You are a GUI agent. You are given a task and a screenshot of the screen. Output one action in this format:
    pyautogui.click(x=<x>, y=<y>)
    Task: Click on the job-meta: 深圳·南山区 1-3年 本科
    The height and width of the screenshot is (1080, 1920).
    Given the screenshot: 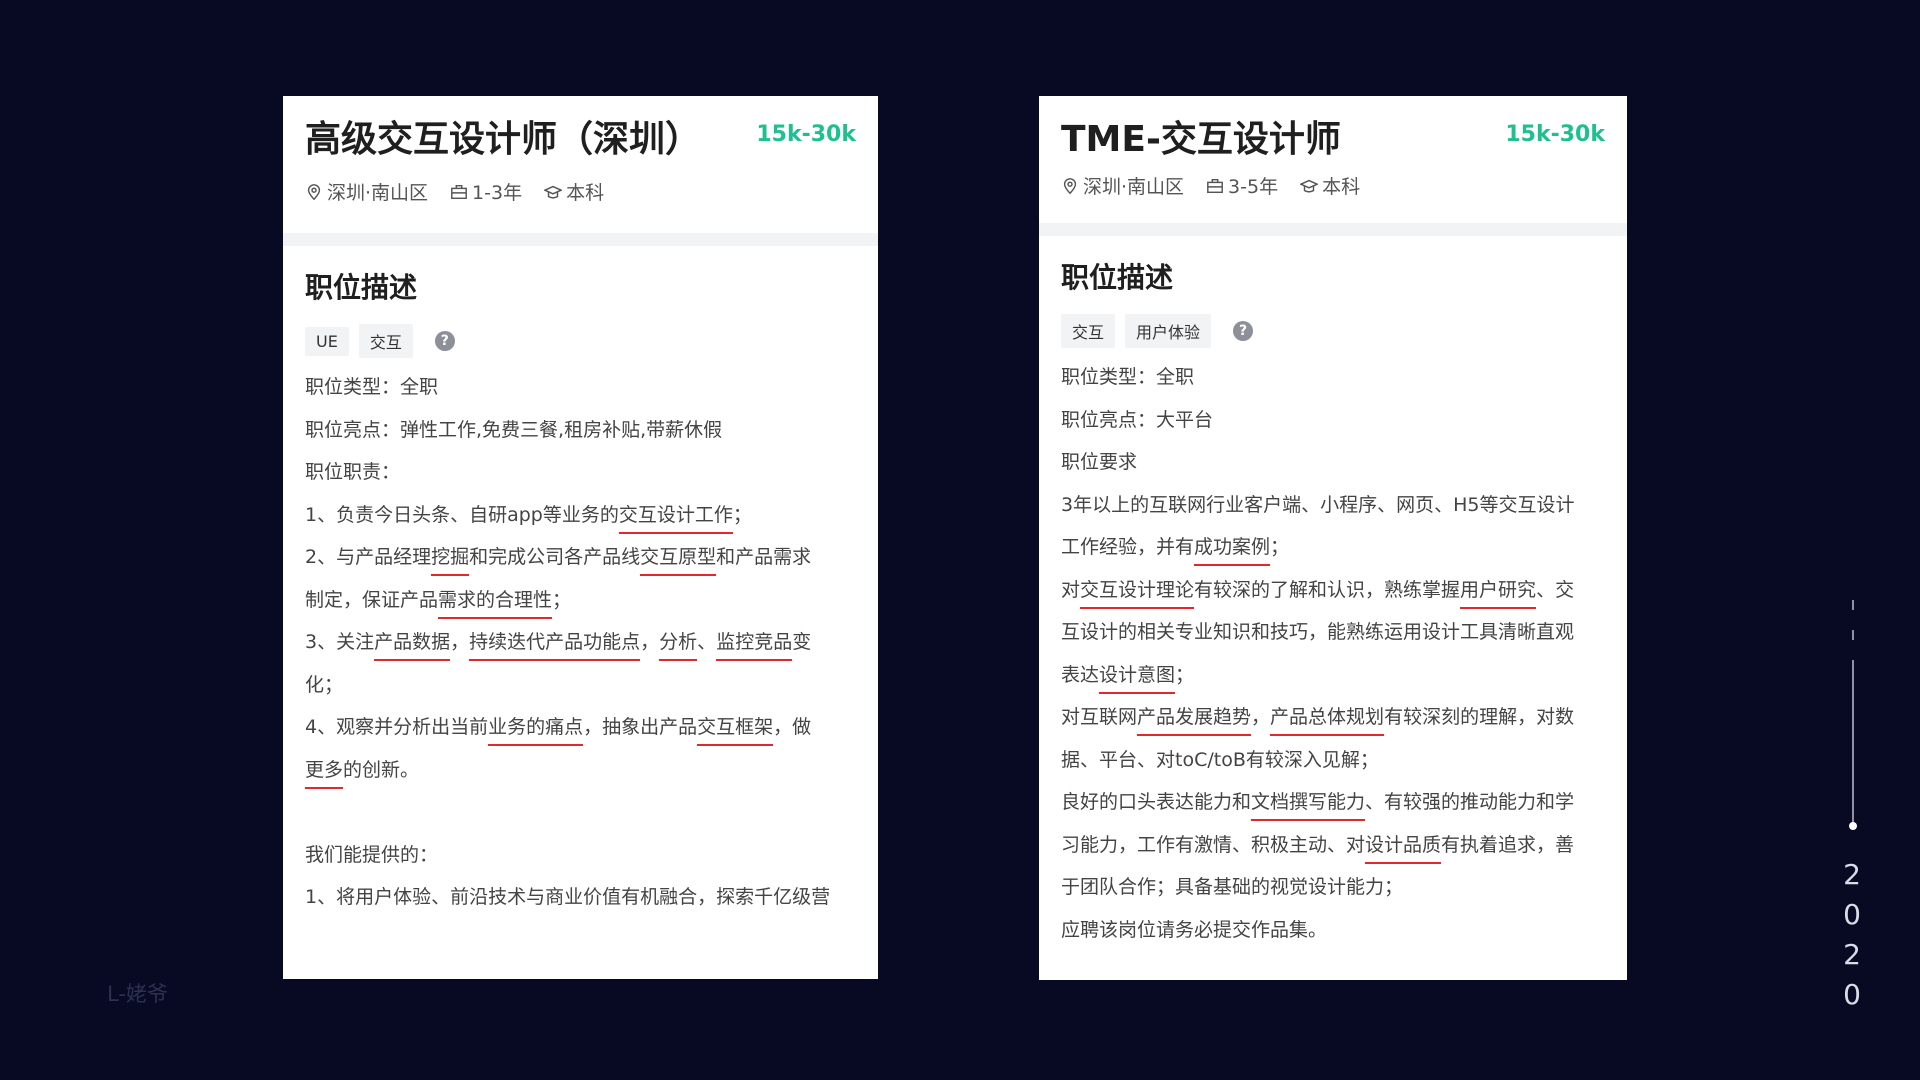 What is the action you would take?
    pyautogui.click(x=580, y=191)
    